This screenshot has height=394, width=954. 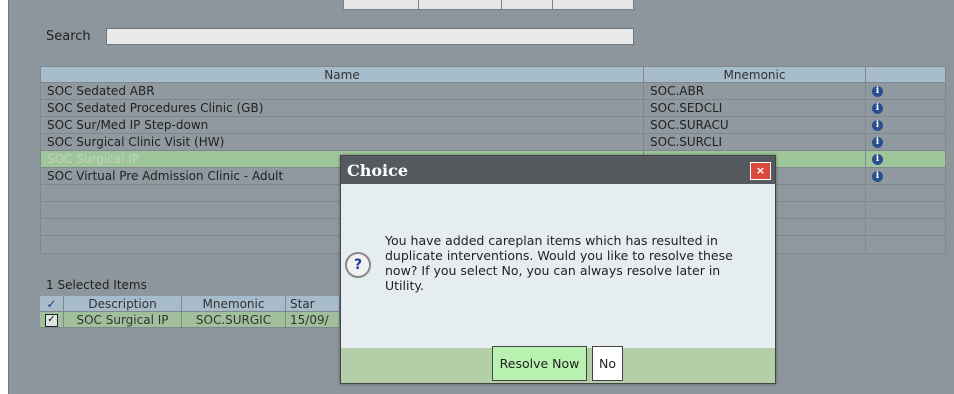 What do you see at coordinates (558, 170) in the screenshot?
I see `dialog-title-bar: Choice ×` at bounding box center [558, 170].